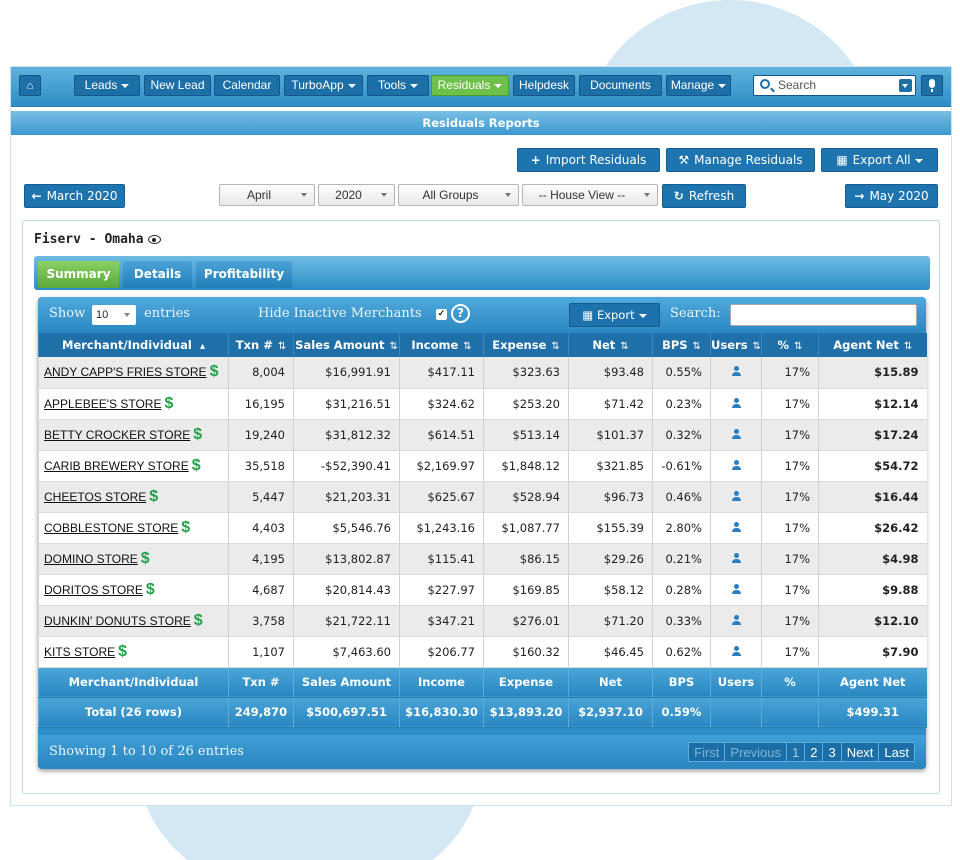 This screenshot has width=960, height=860. What do you see at coordinates (588, 160) in the screenshot?
I see `import-residuals-button: + Import Residuals` at bounding box center [588, 160].